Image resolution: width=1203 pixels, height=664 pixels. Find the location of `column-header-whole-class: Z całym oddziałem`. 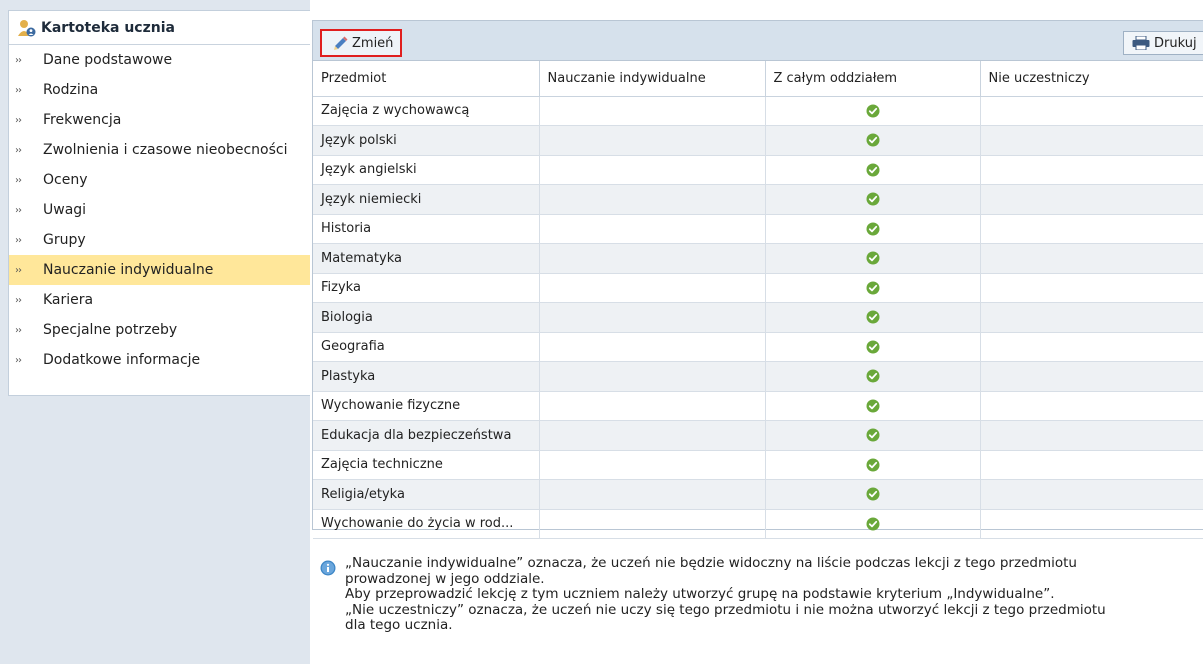

column-header-whole-class: Z całym oddziałem is located at coordinates (873, 79).